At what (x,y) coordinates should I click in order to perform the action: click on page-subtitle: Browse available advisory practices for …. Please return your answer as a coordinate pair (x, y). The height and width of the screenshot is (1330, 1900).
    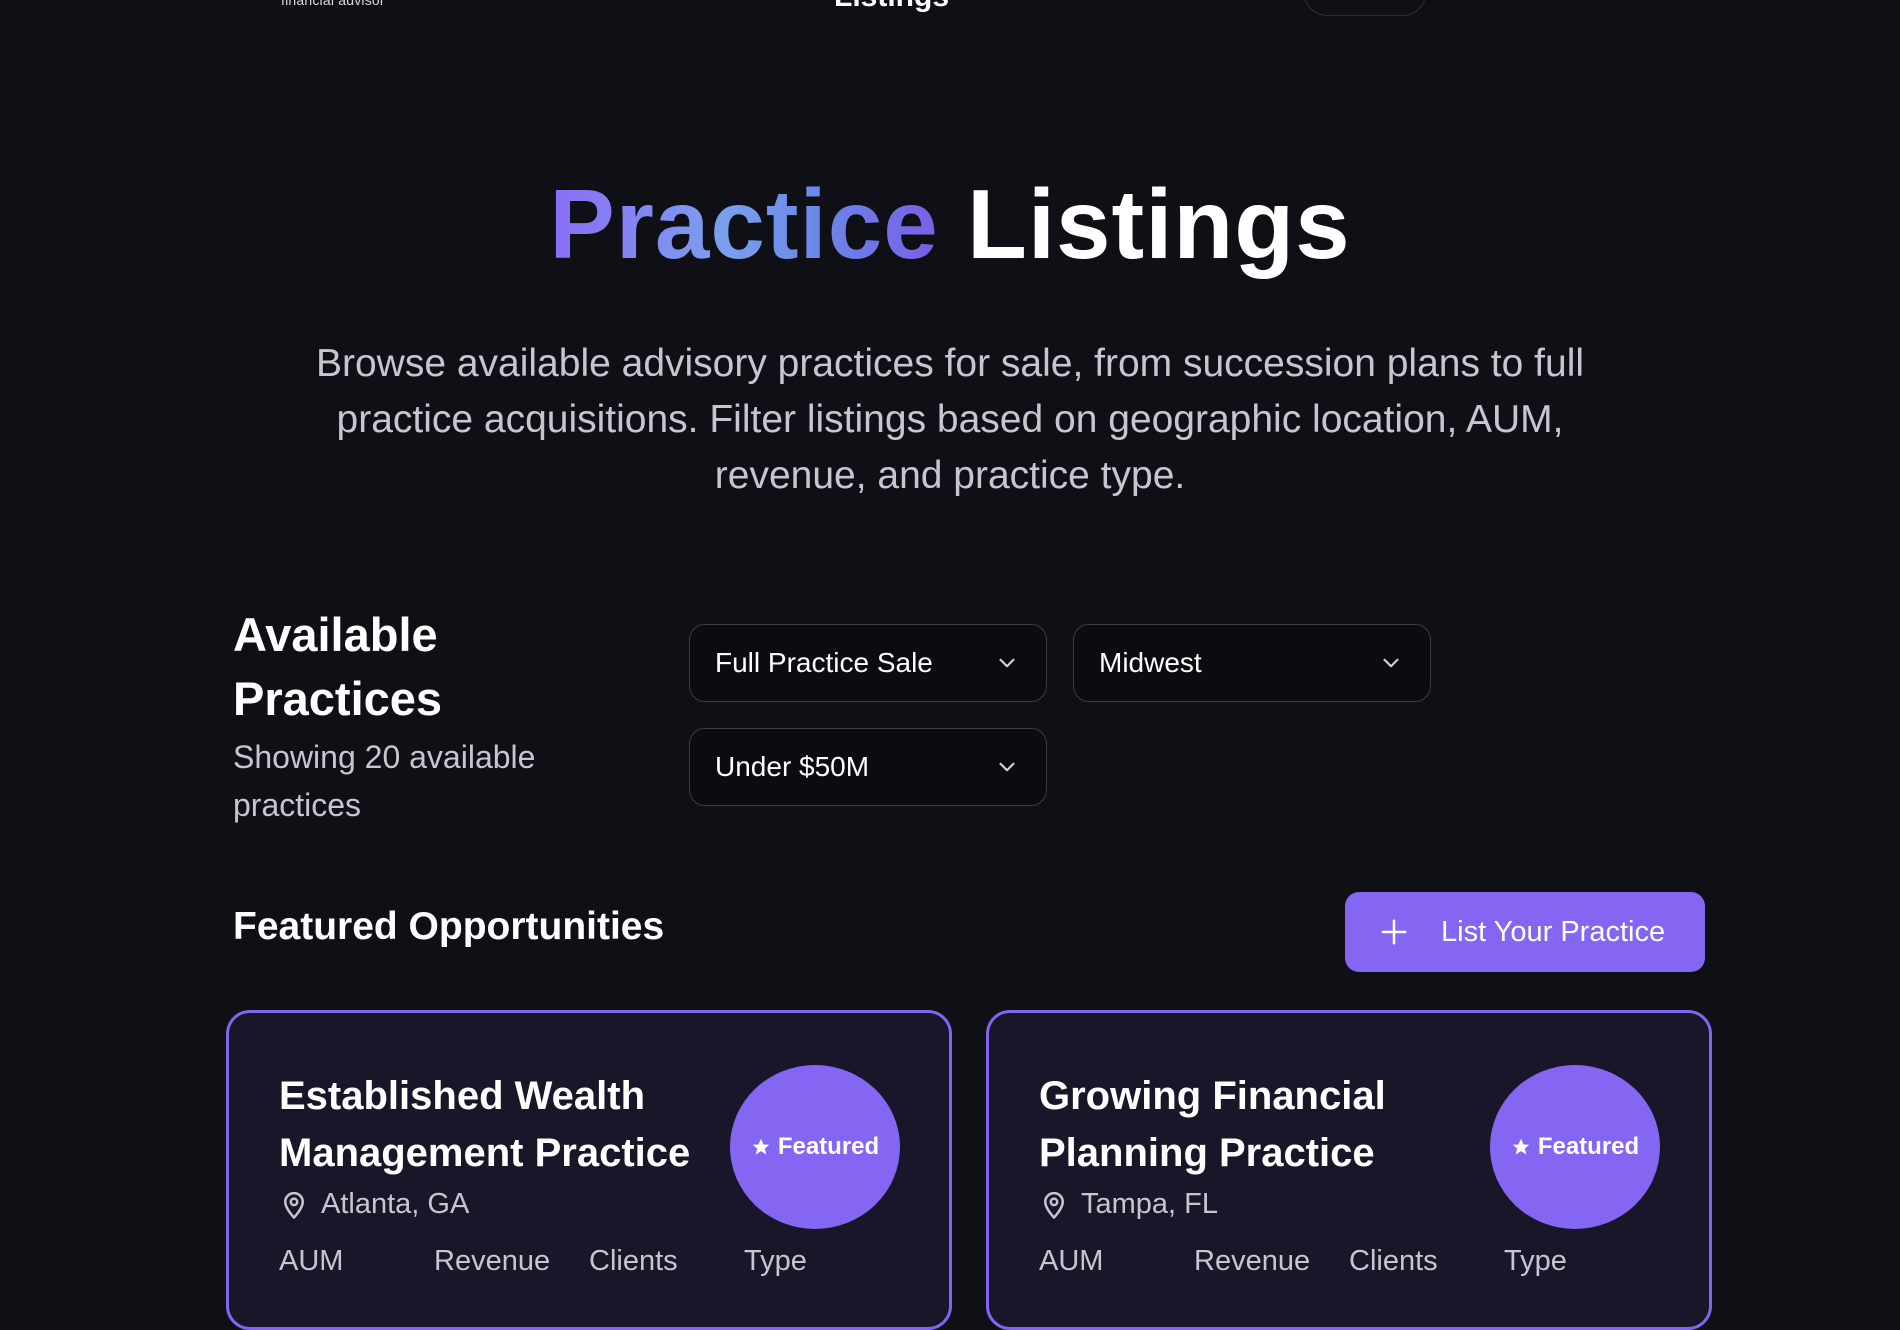
    Looking at the image, I should click on (950, 419).